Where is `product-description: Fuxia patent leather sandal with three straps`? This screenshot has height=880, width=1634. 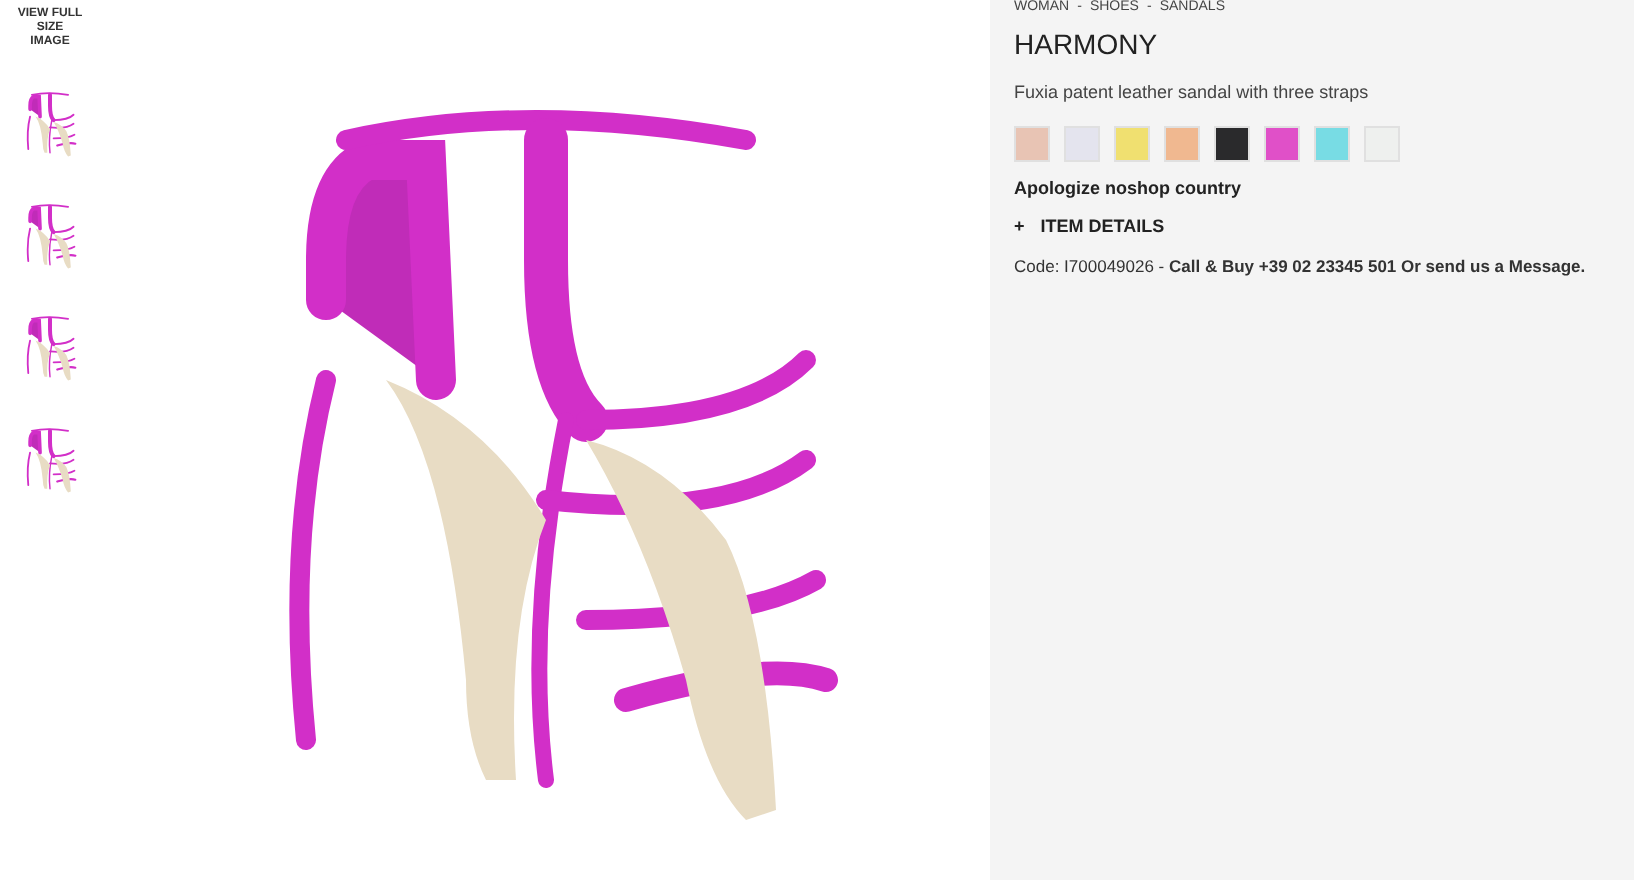
product-description: Fuxia patent leather sandal with three straps is located at coordinates (1192, 93).